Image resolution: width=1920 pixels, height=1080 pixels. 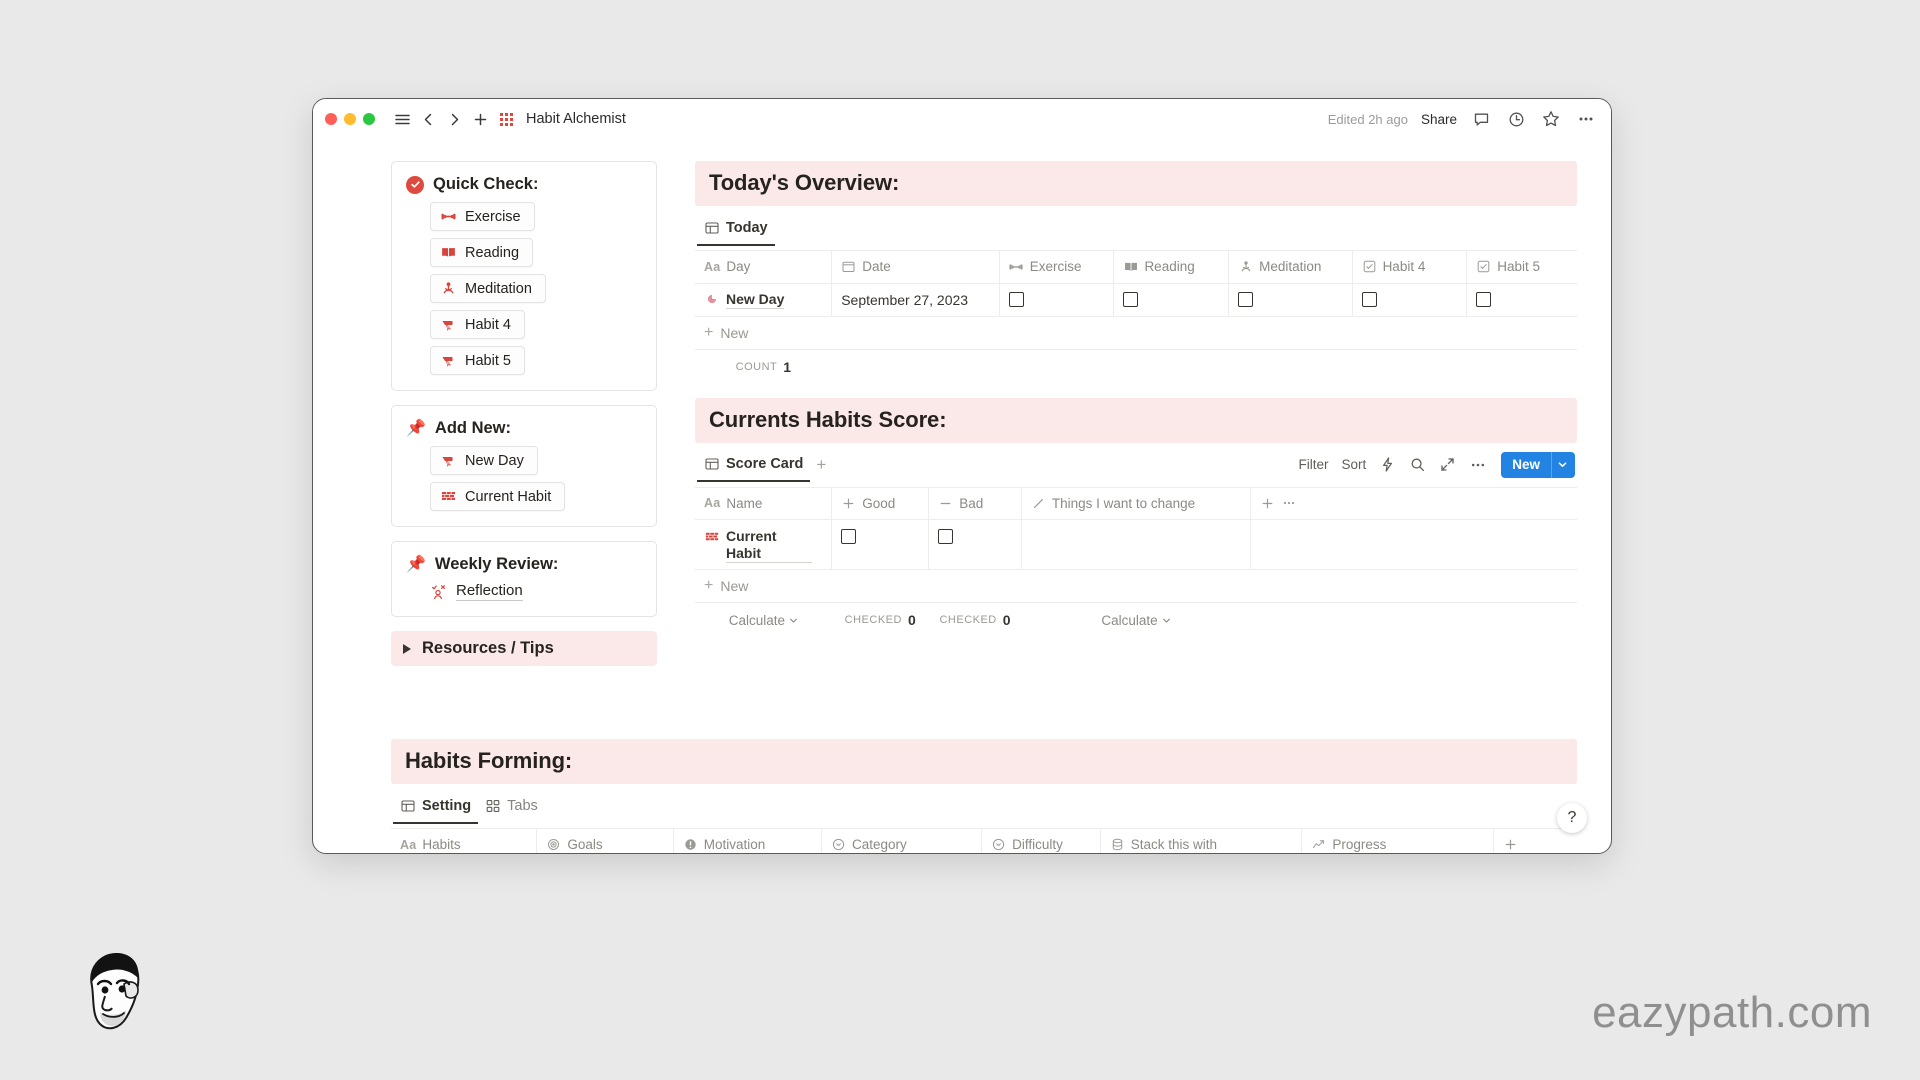 I want to click on maximize-window-button, so click(x=369, y=119).